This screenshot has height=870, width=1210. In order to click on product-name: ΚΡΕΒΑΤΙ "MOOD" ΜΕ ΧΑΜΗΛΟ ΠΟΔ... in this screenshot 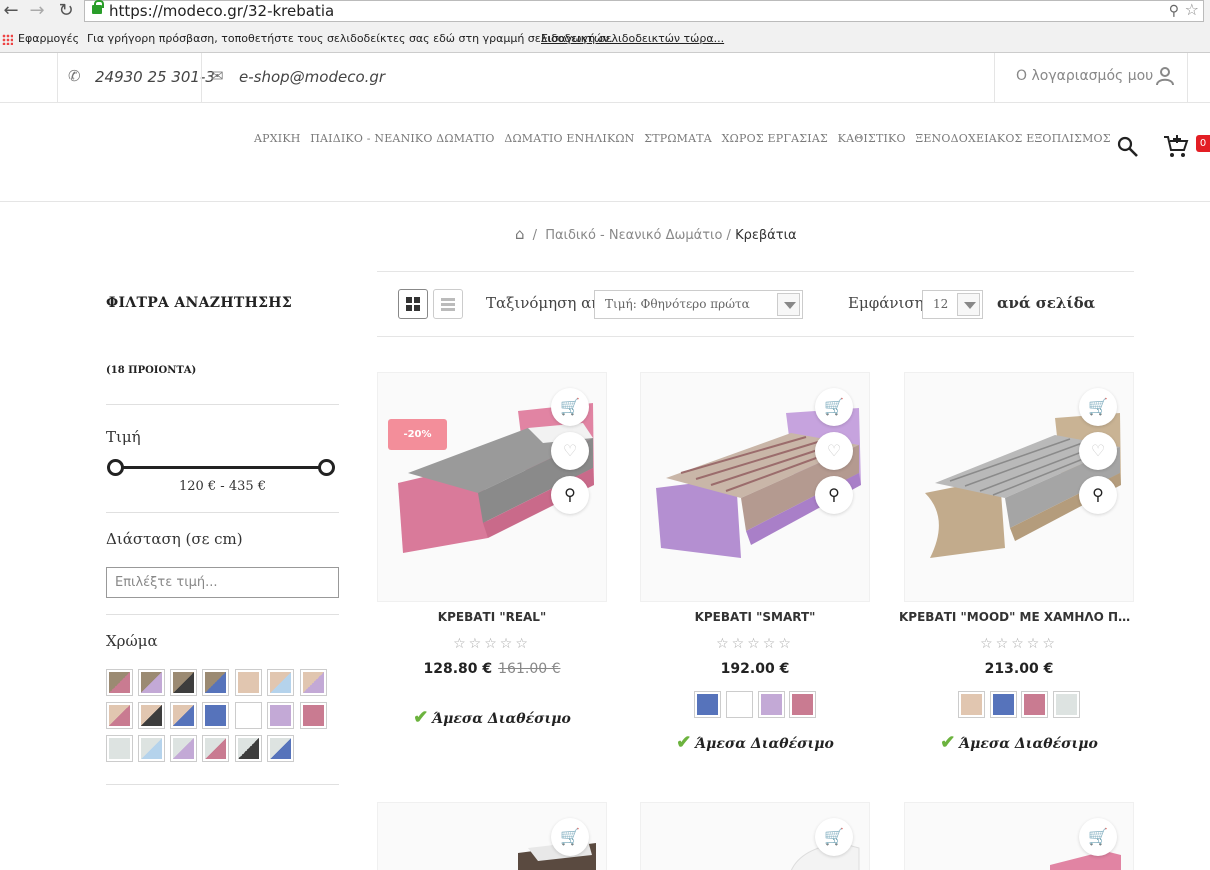, I will do `click(1017, 617)`.